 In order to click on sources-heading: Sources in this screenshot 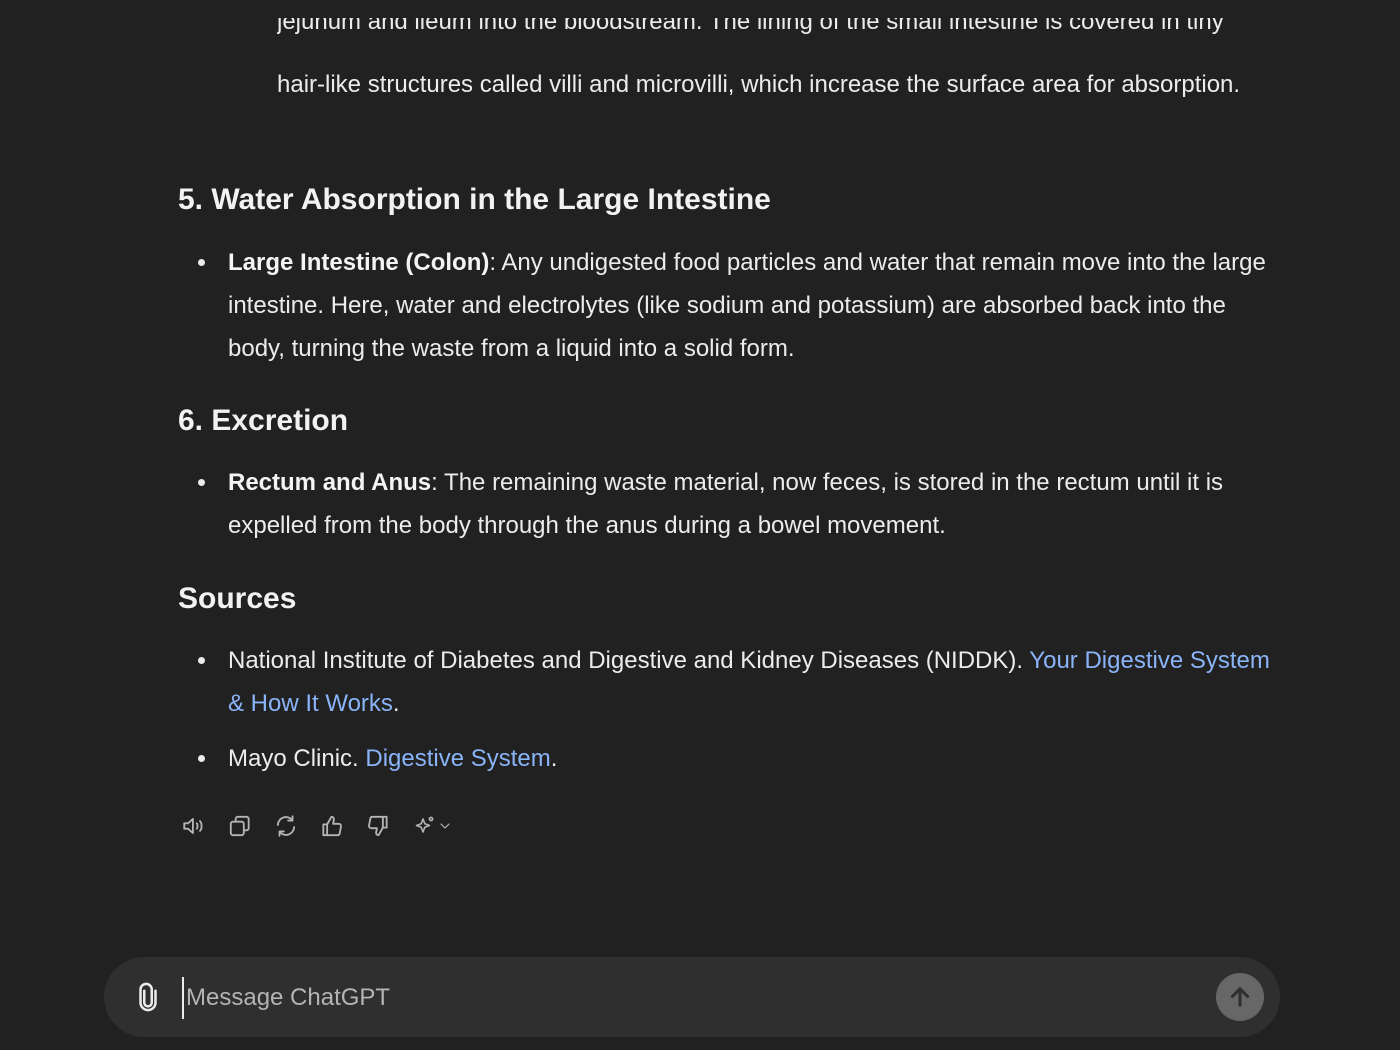, I will do `click(237, 598)`.